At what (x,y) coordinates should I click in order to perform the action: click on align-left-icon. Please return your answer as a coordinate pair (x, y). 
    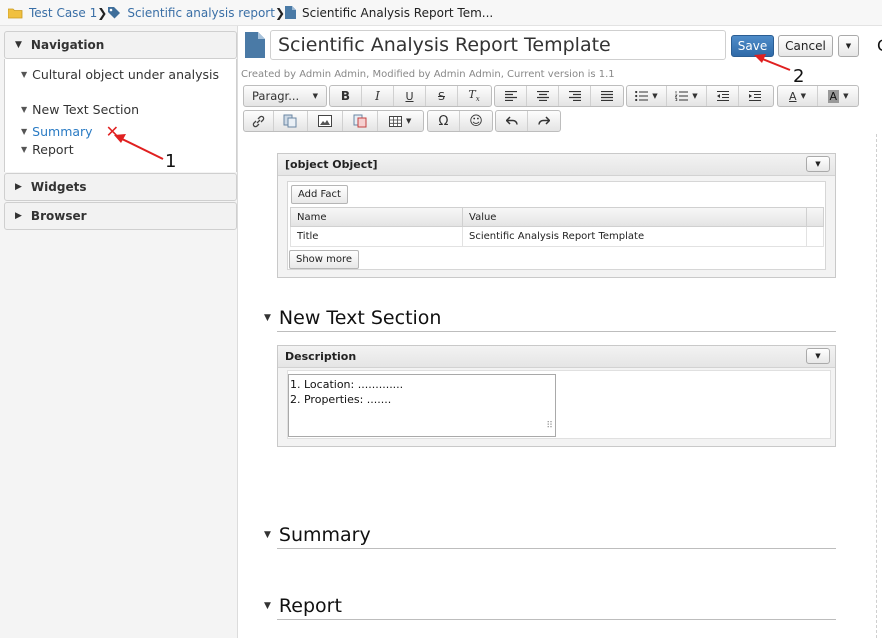
    Looking at the image, I should click on (510, 96).